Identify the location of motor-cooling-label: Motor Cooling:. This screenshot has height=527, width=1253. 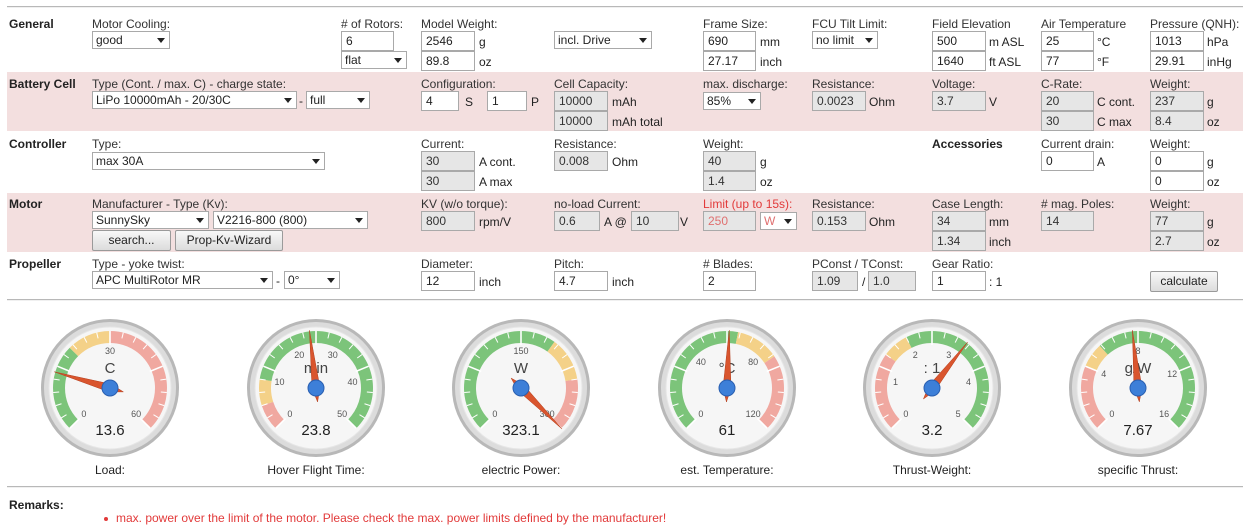
(131, 24).